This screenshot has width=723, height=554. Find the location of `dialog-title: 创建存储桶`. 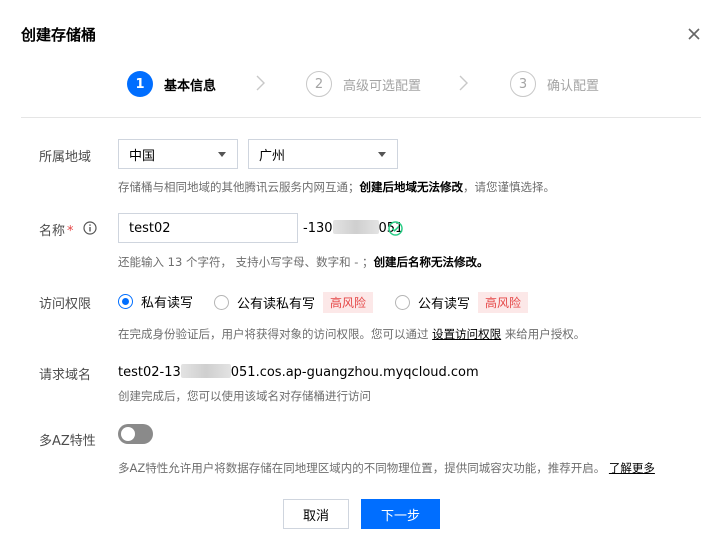

dialog-title: 创建存储桶 is located at coordinates (59, 35).